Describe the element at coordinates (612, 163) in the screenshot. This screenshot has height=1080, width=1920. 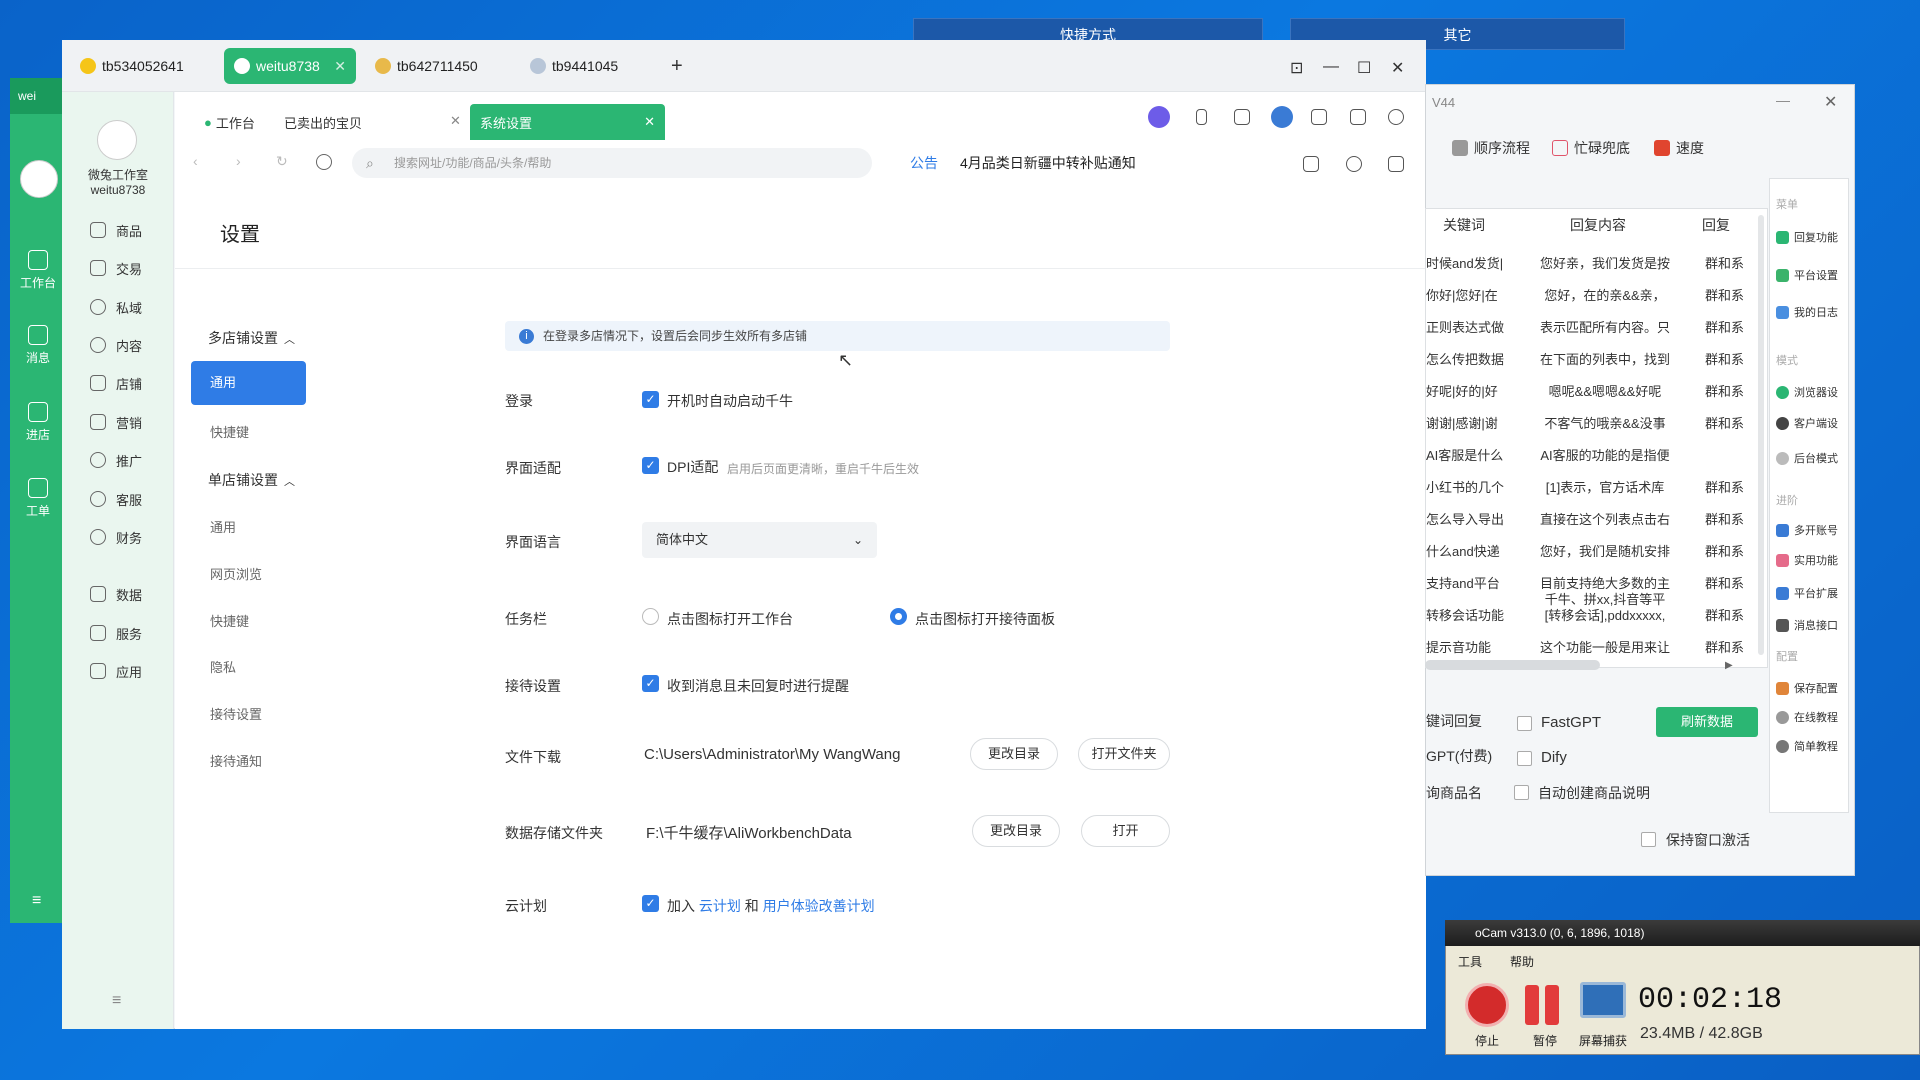
I see `search-input: 搜索网址/功能/商品/头条/帮助` at that location.